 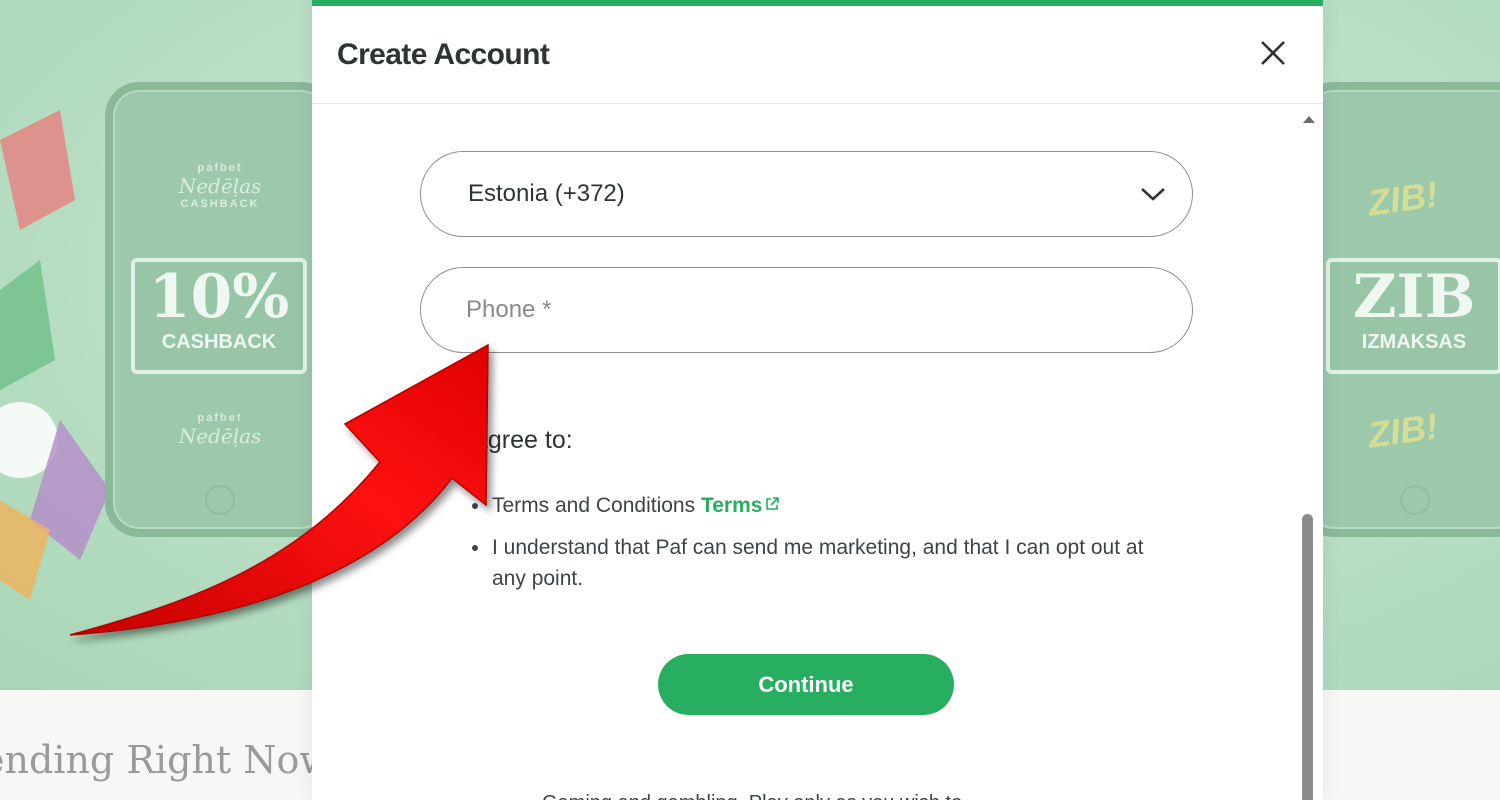 I want to click on chevron-down-icon, so click(x=1153, y=194).